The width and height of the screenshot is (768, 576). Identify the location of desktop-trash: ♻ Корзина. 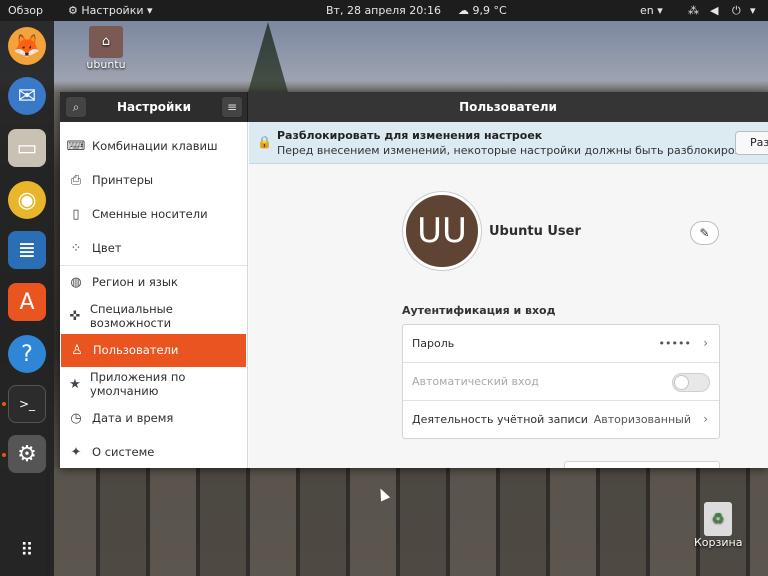
(718, 525).